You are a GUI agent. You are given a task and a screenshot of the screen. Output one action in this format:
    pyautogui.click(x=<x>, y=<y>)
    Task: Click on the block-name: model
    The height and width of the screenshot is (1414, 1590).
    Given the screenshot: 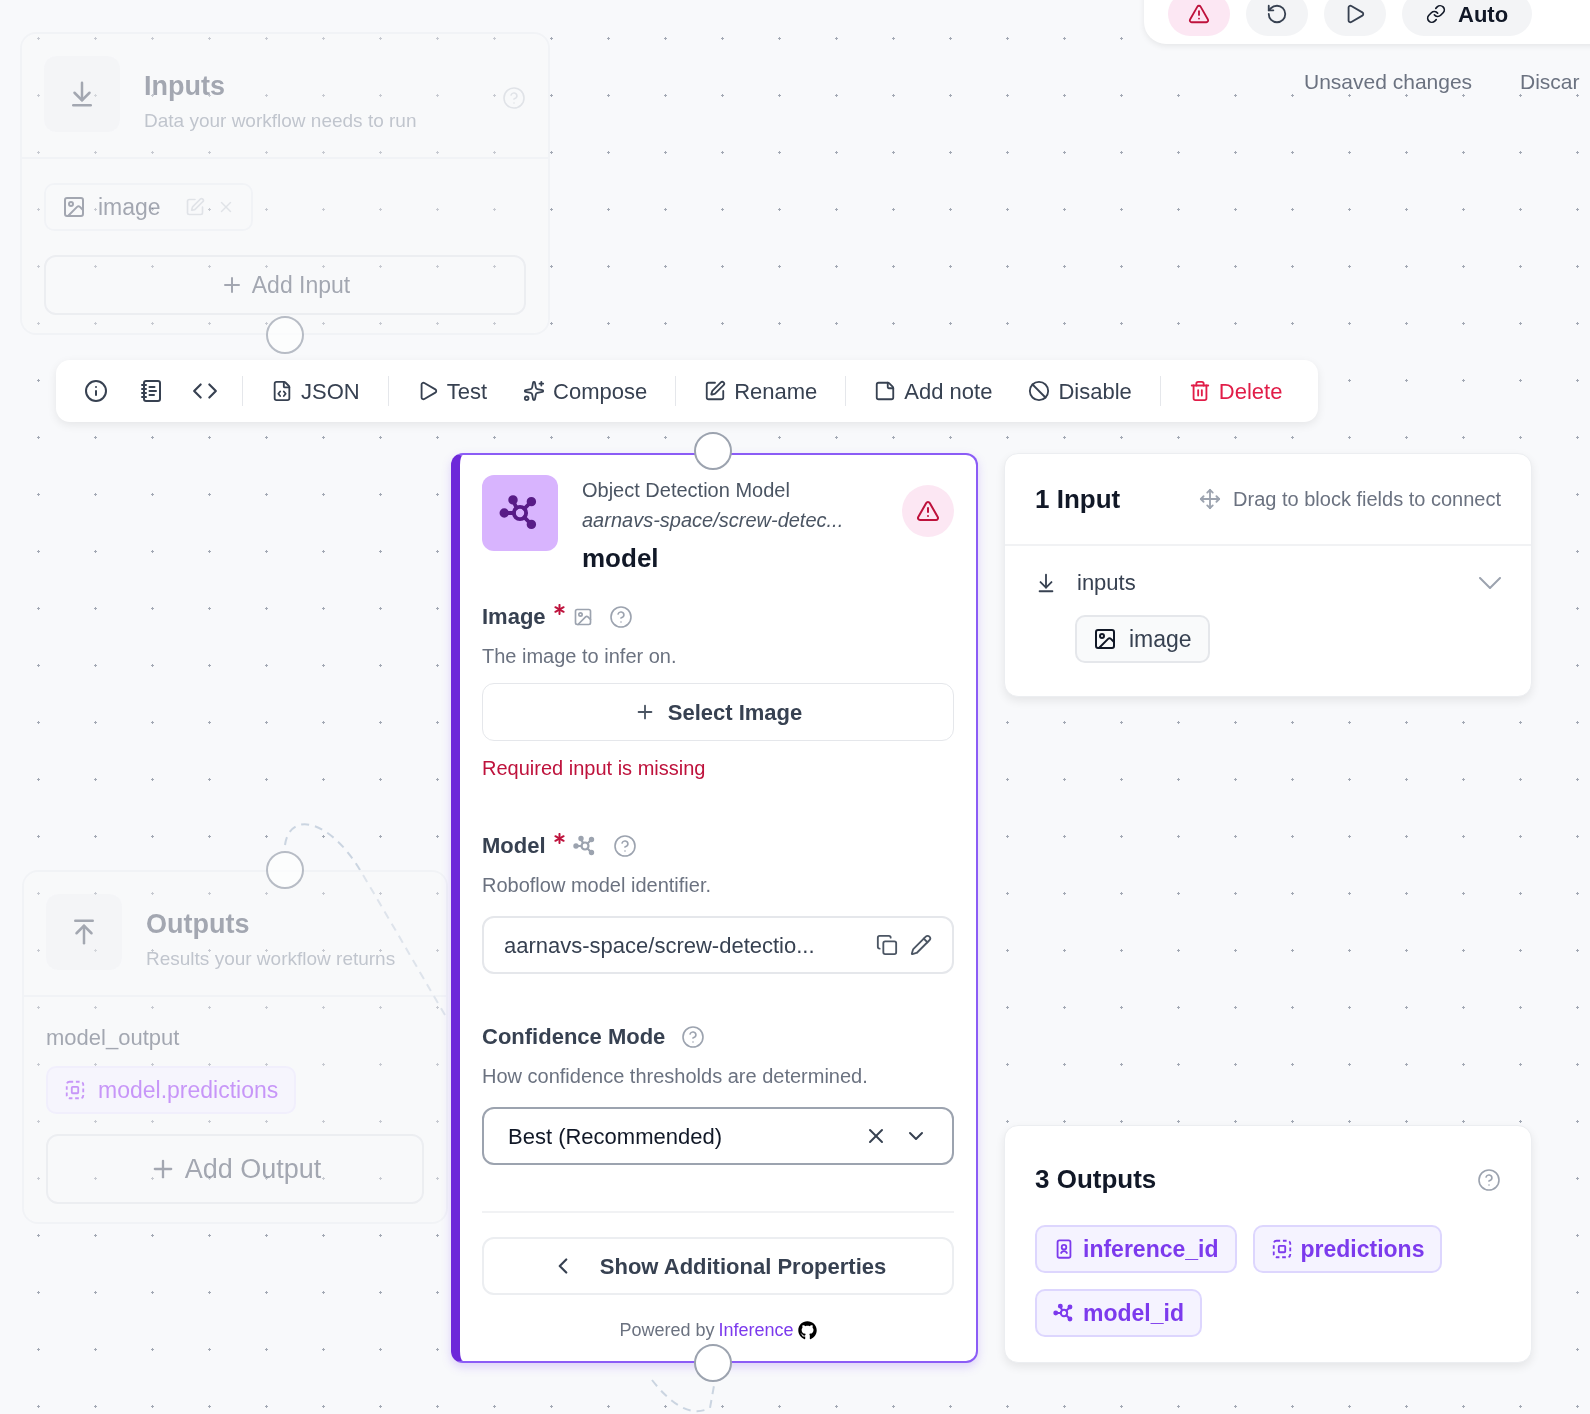 What is the action you would take?
    pyautogui.click(x=621, y=558)
    